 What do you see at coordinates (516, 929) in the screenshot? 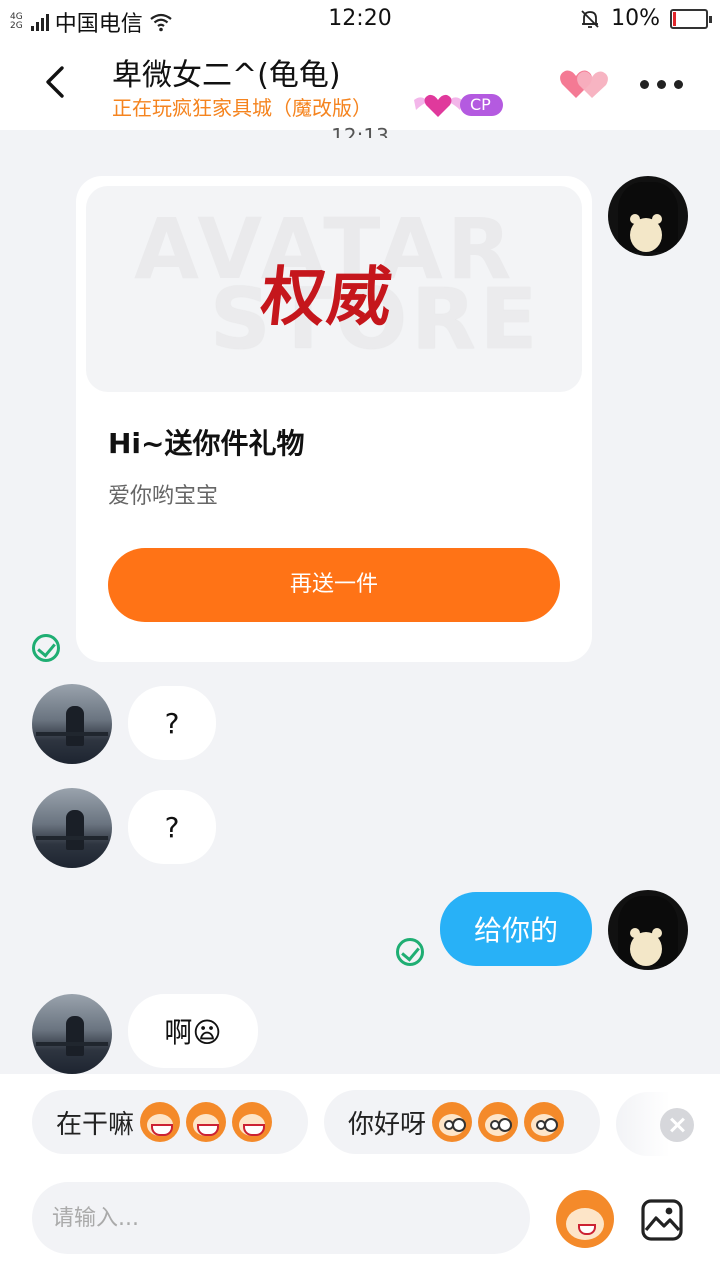
I see `my-message-bubble: 给你的` at bounding box center [516, 929].